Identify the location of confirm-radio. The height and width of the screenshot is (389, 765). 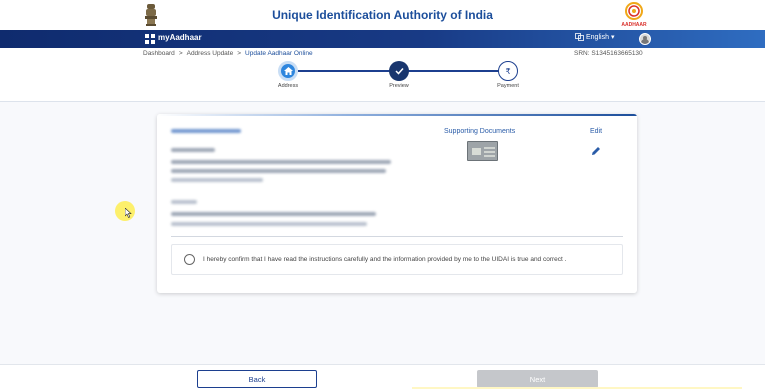
(189, 259).